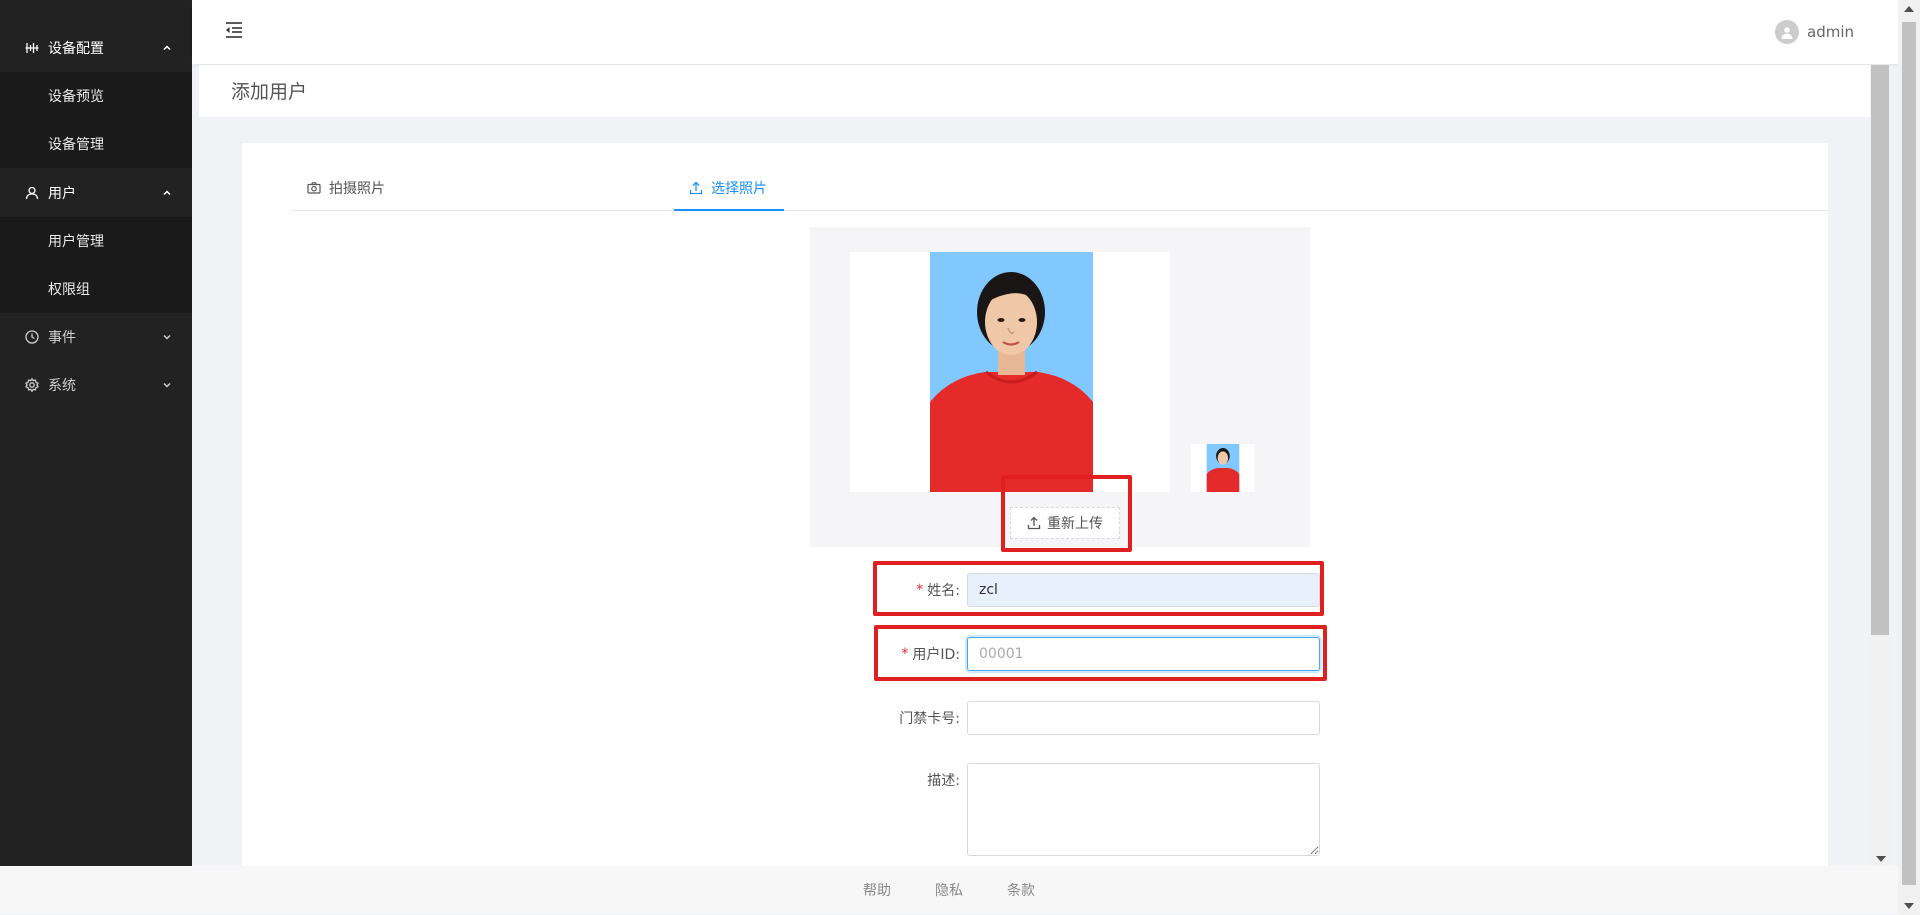 This screenshot has width=1920, height=915. I want to click on menu-group-events: 事件, so click(96, 337).